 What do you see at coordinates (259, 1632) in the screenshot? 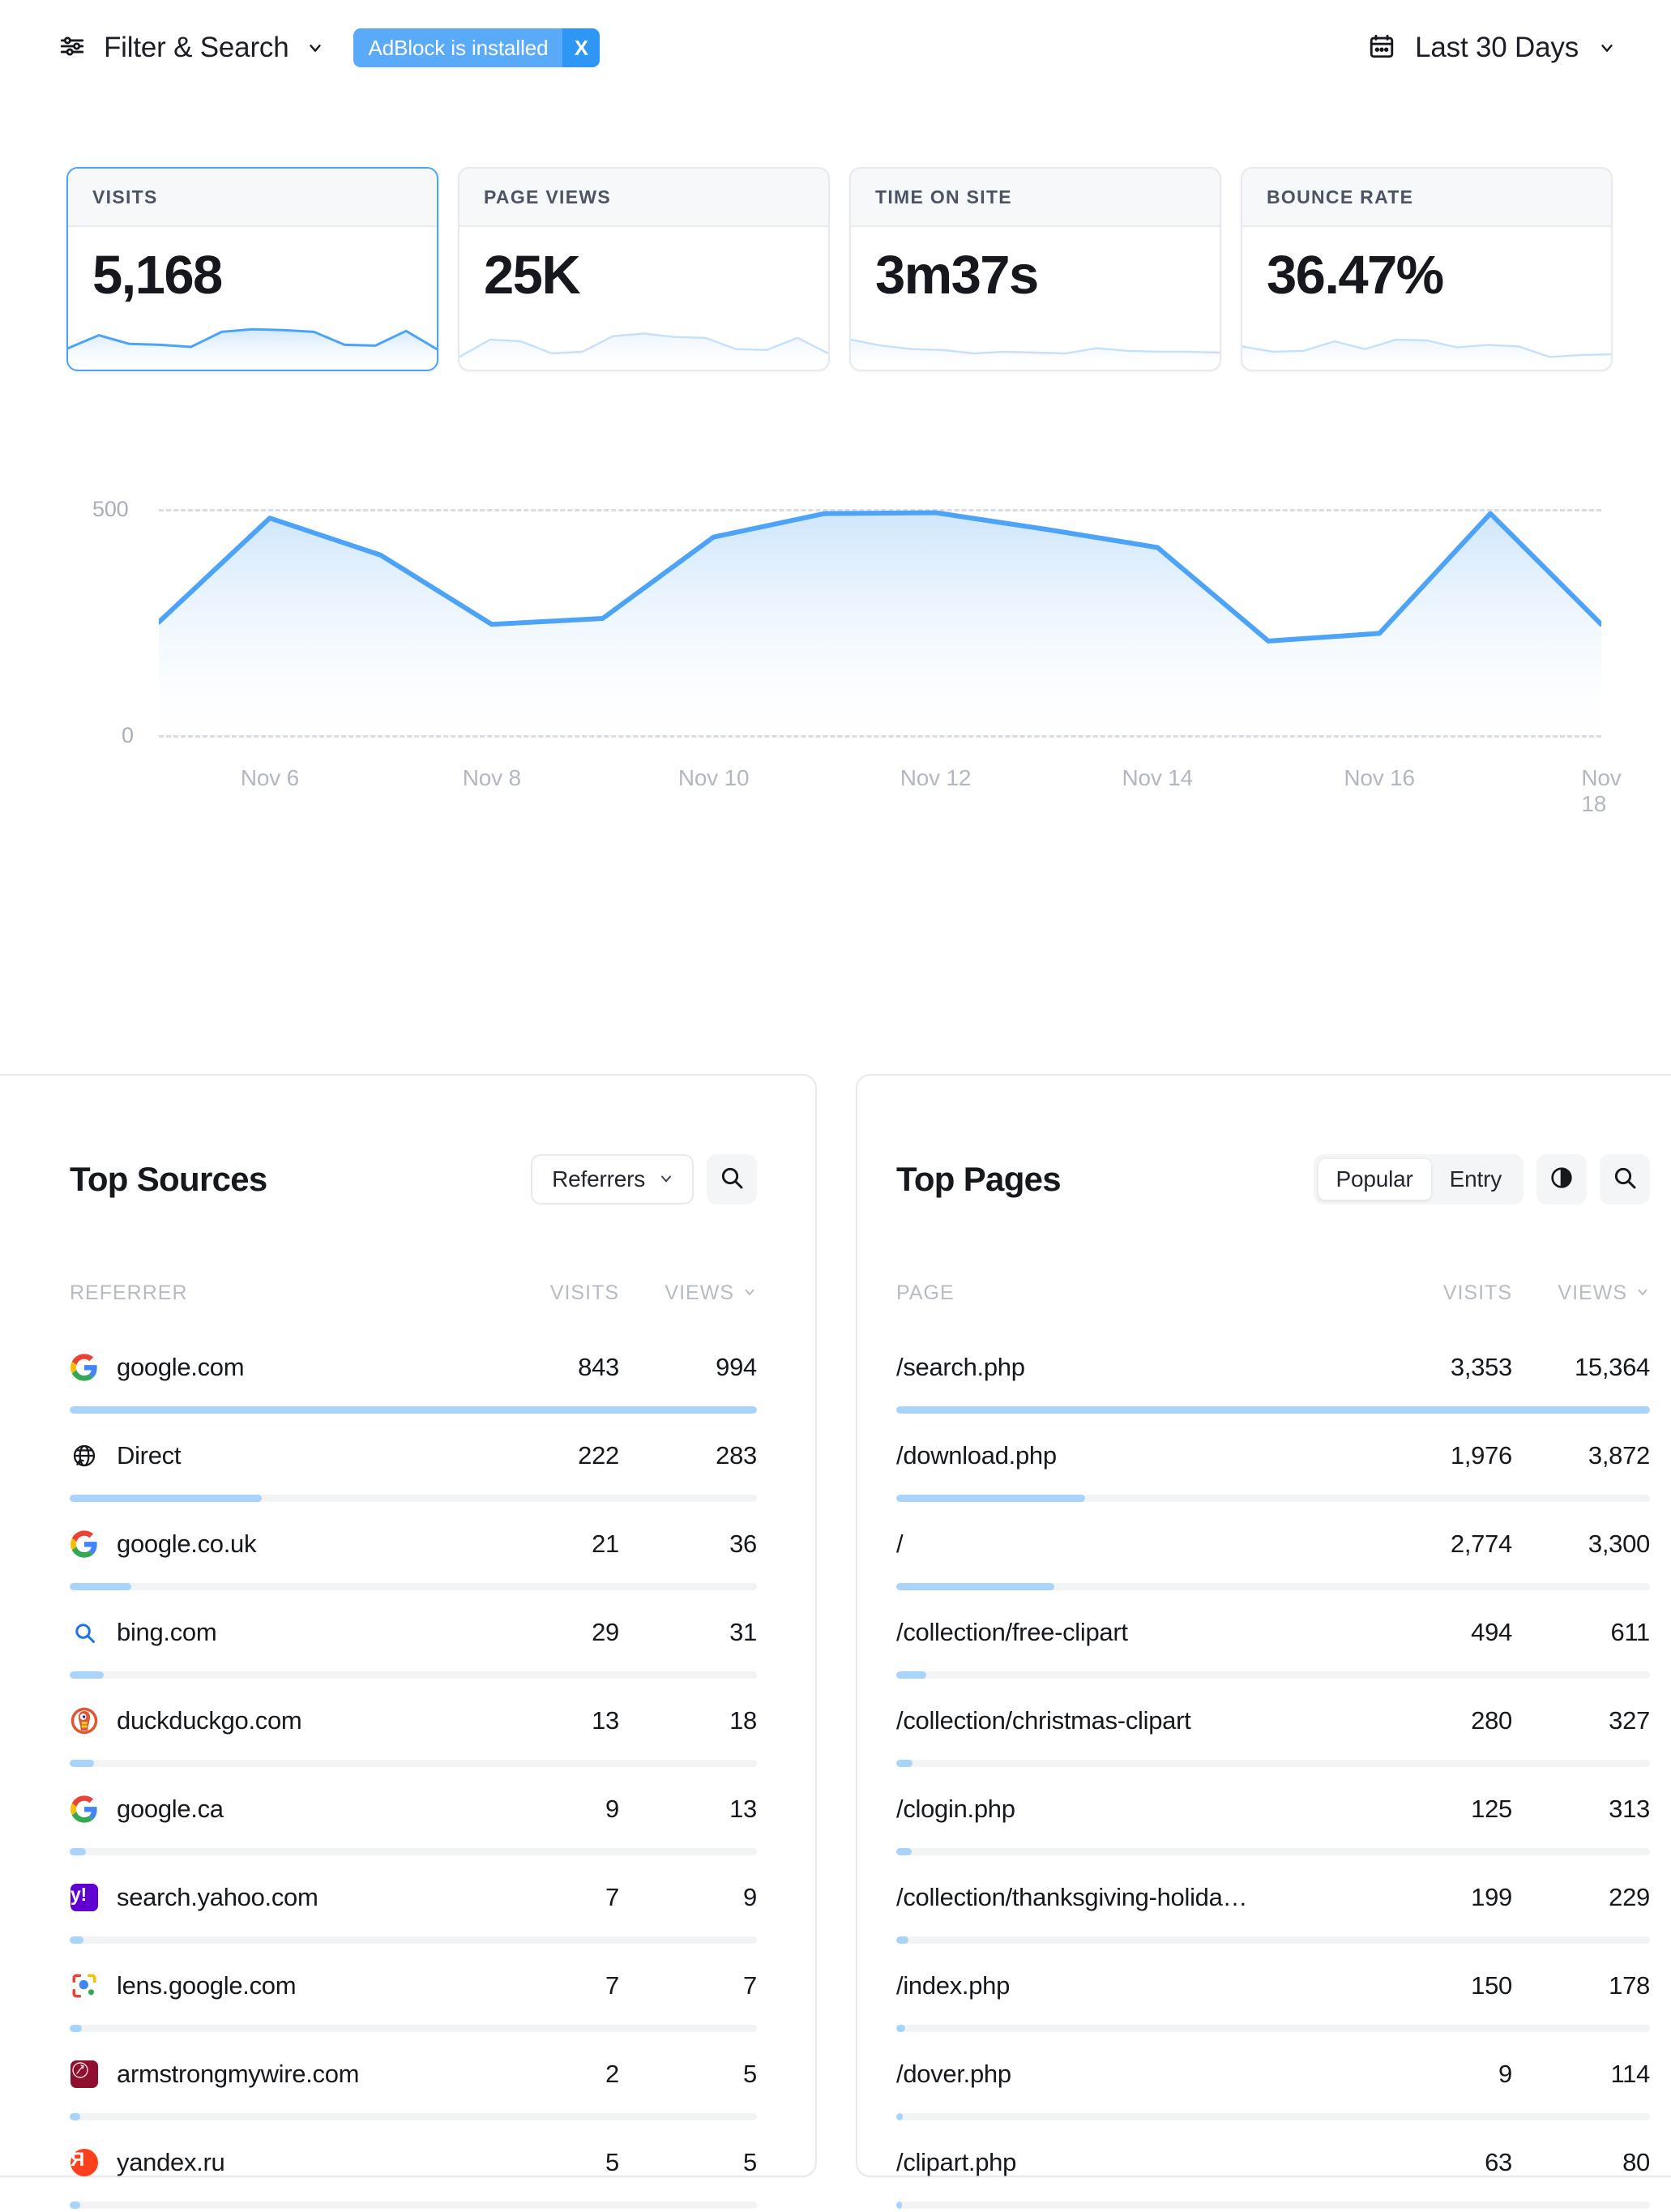
I see `row-label: bing.com` at bounding box center [259, 1632].